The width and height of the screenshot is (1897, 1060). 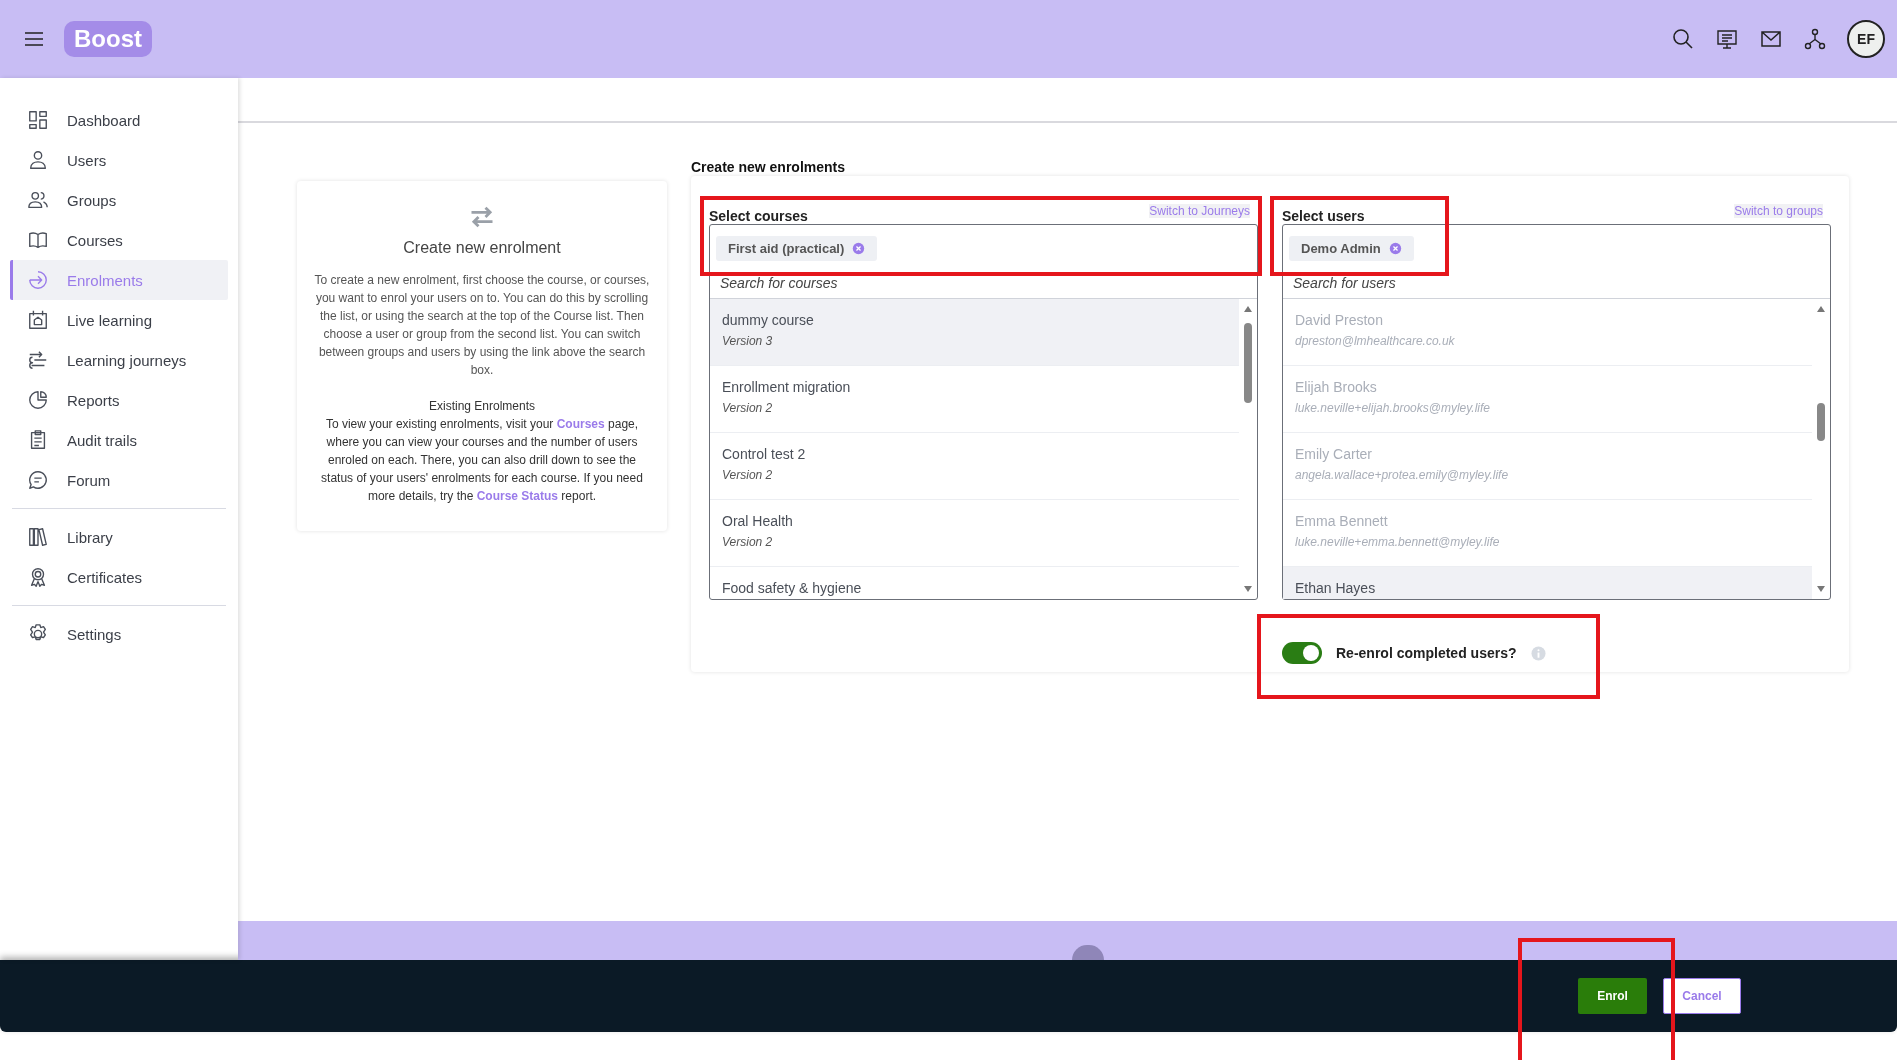 What do you see at coordinates (119, 577) in the screenshot?
I see `sidebar-item: Certificates` at bounding box center [119, 577].